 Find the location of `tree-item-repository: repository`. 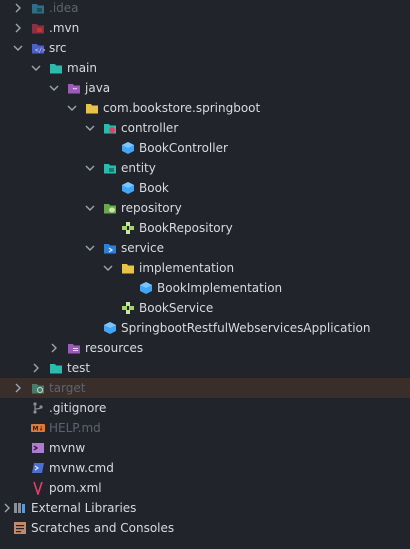

tree-item-repository: repository is located at coordinates (205, 208).